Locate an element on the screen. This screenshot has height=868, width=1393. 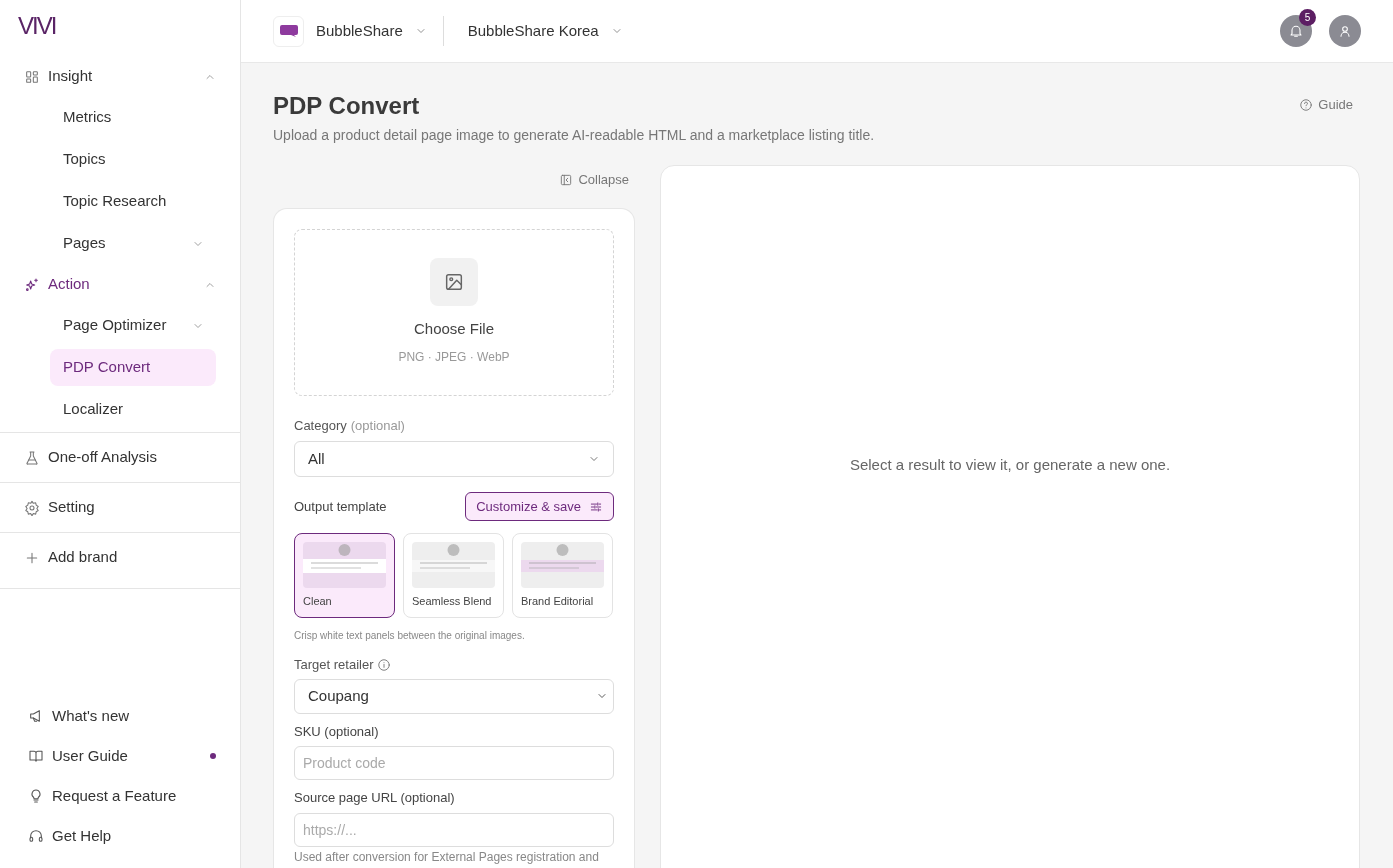
nav-item: One-off Analysis is located at coordinates (120, 457).